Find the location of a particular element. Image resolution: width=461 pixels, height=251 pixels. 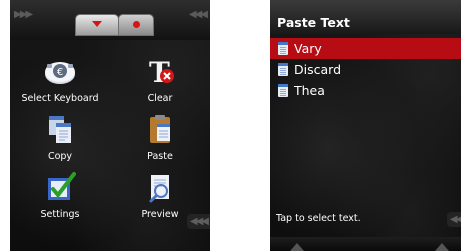

keyboard-icon: € is located at coordinates (60, 73).